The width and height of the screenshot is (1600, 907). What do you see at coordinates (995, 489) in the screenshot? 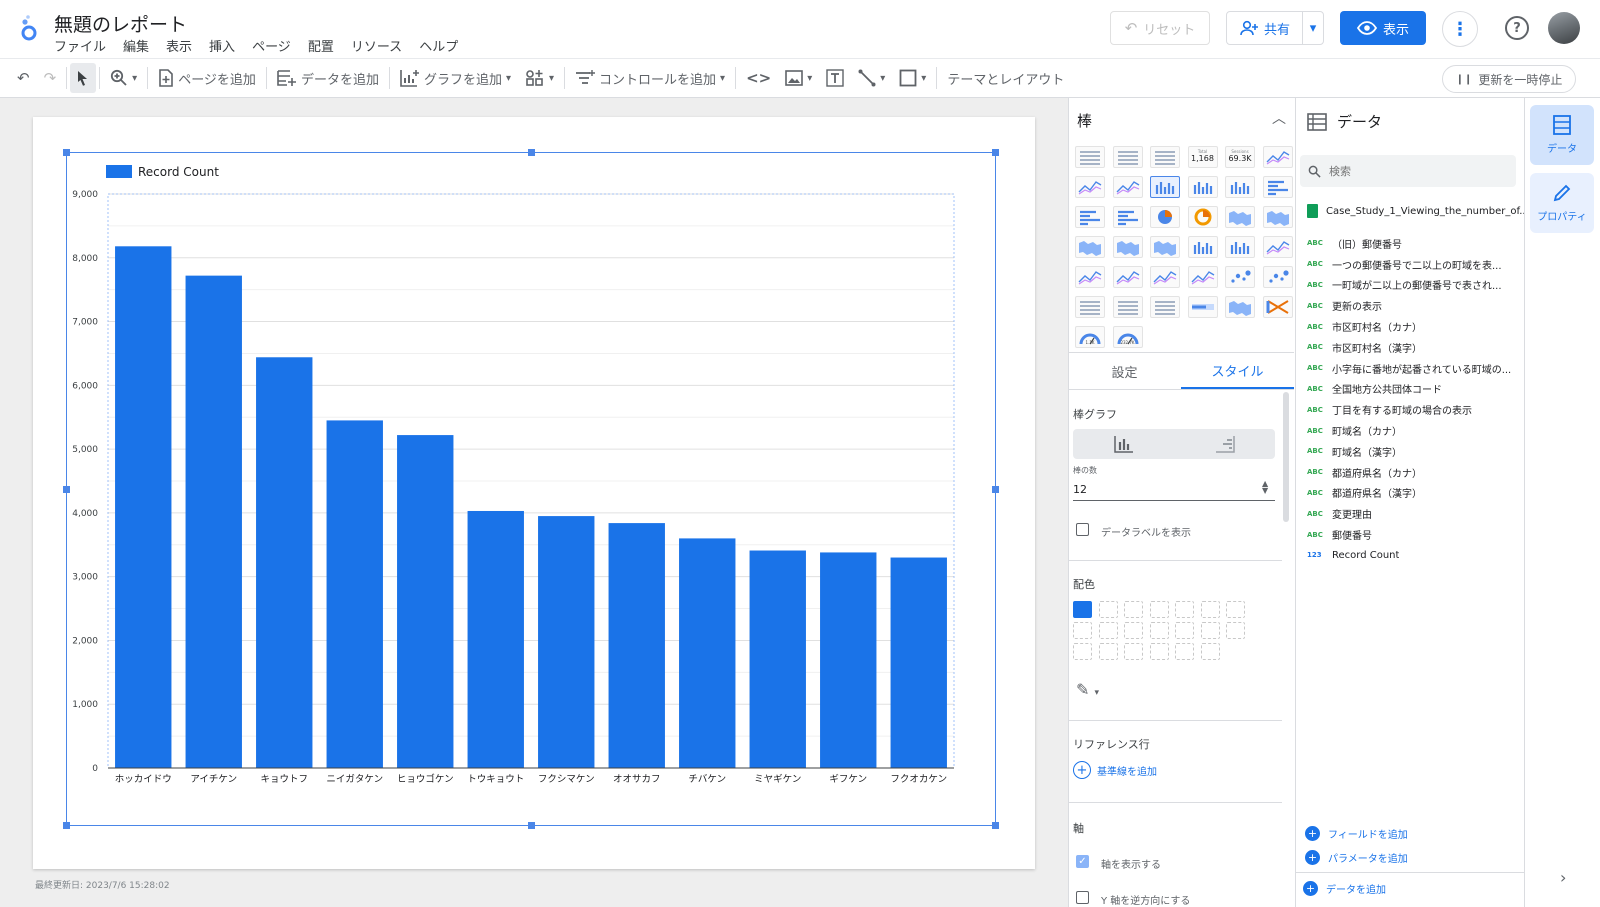
I see `resize-handle-e` at bounding box center [995, 489].